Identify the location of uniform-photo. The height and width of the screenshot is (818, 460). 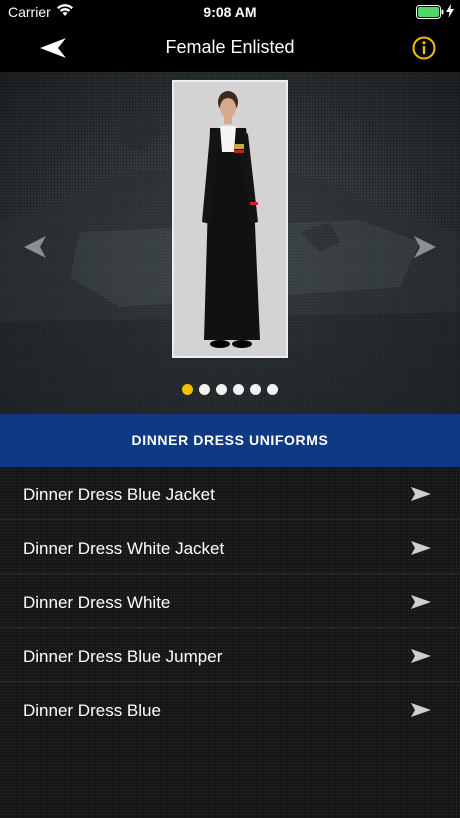
(230, 219).